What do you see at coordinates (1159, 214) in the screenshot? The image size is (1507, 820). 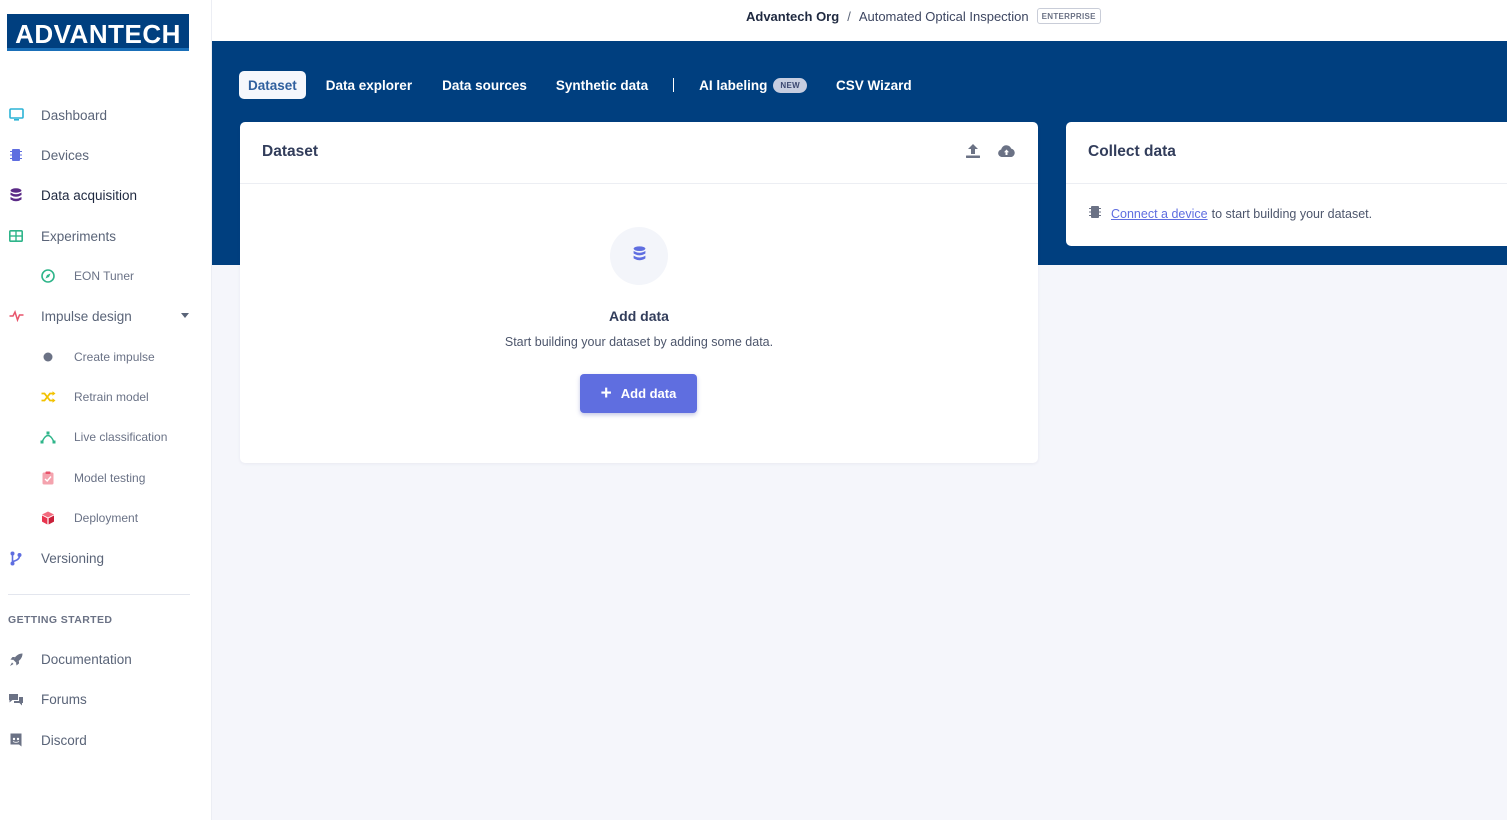 I see `connect-device-link: Connect a device` at bounding box center [1159, 214].